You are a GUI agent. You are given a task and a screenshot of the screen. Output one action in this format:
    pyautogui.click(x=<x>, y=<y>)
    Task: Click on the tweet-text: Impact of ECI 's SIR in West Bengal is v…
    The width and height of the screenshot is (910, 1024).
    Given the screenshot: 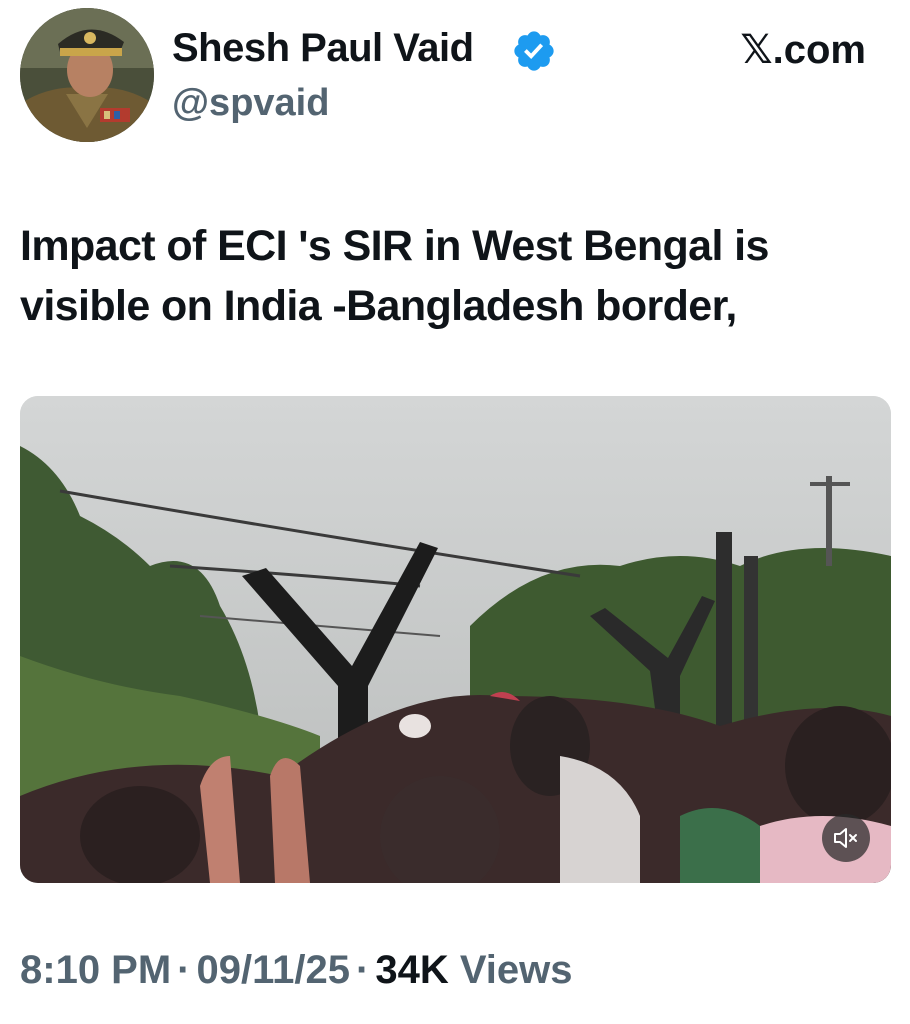 What is the action you would take?
    pyautogui.click(x=394, y=276)
    